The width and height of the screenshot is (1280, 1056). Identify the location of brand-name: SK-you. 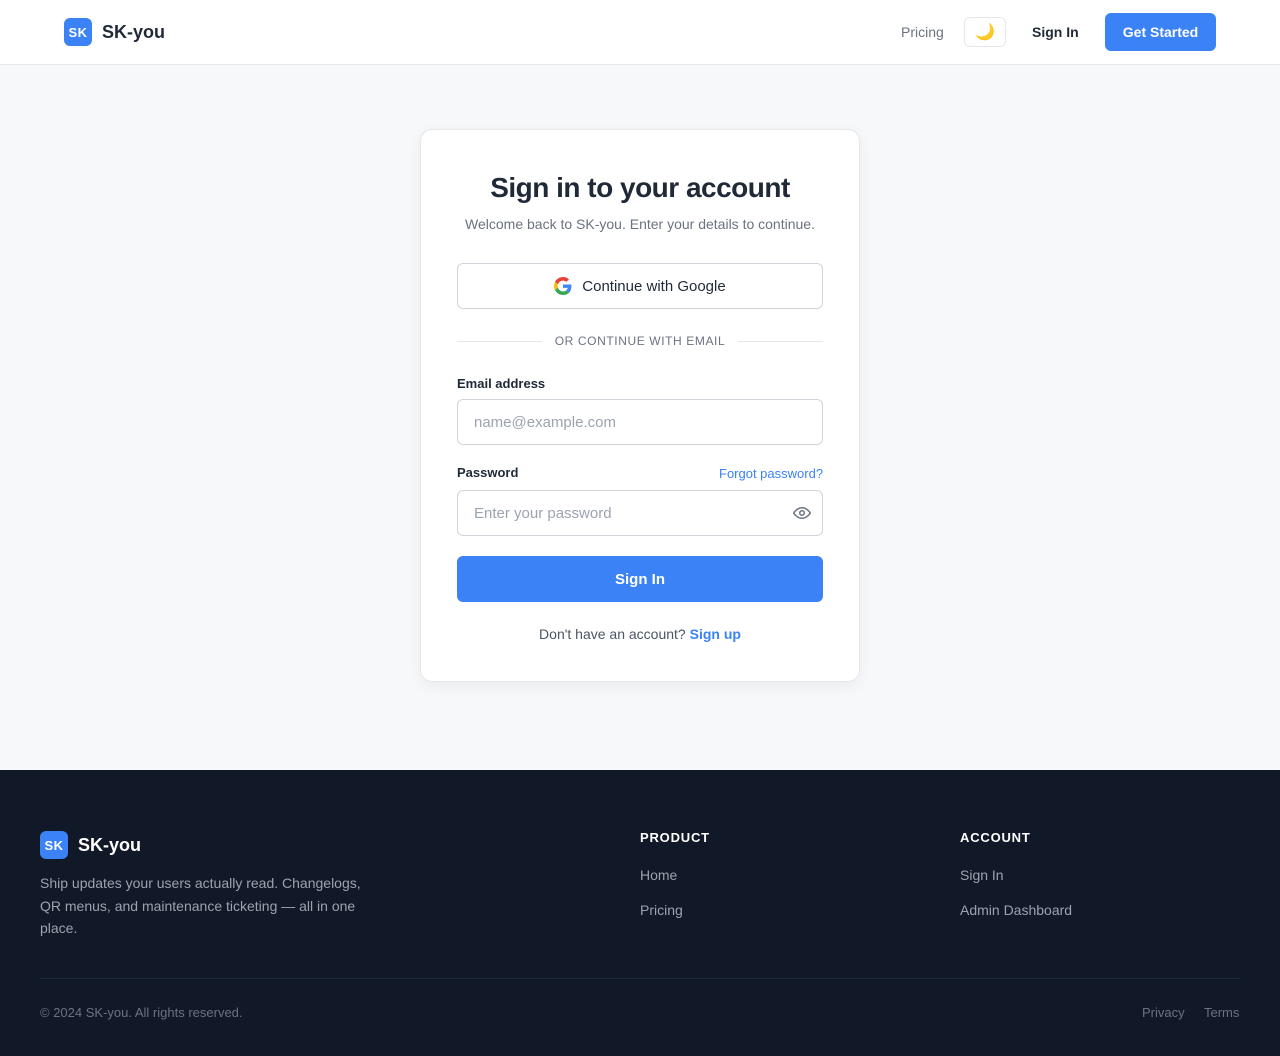
(133, 31).